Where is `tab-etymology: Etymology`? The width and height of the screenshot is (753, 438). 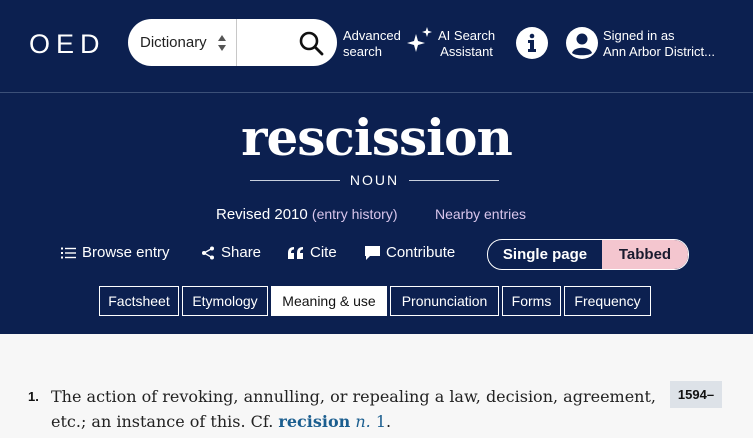
tab-etymology: Etymology is located at coordinates (225, 301).